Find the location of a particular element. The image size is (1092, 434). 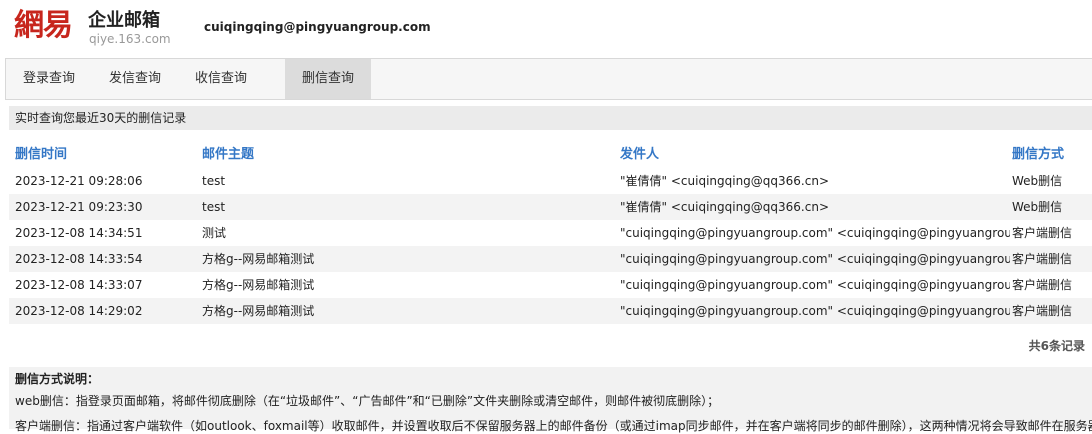

col-header-time: 删信时间 is located at coordinates (41, 154).